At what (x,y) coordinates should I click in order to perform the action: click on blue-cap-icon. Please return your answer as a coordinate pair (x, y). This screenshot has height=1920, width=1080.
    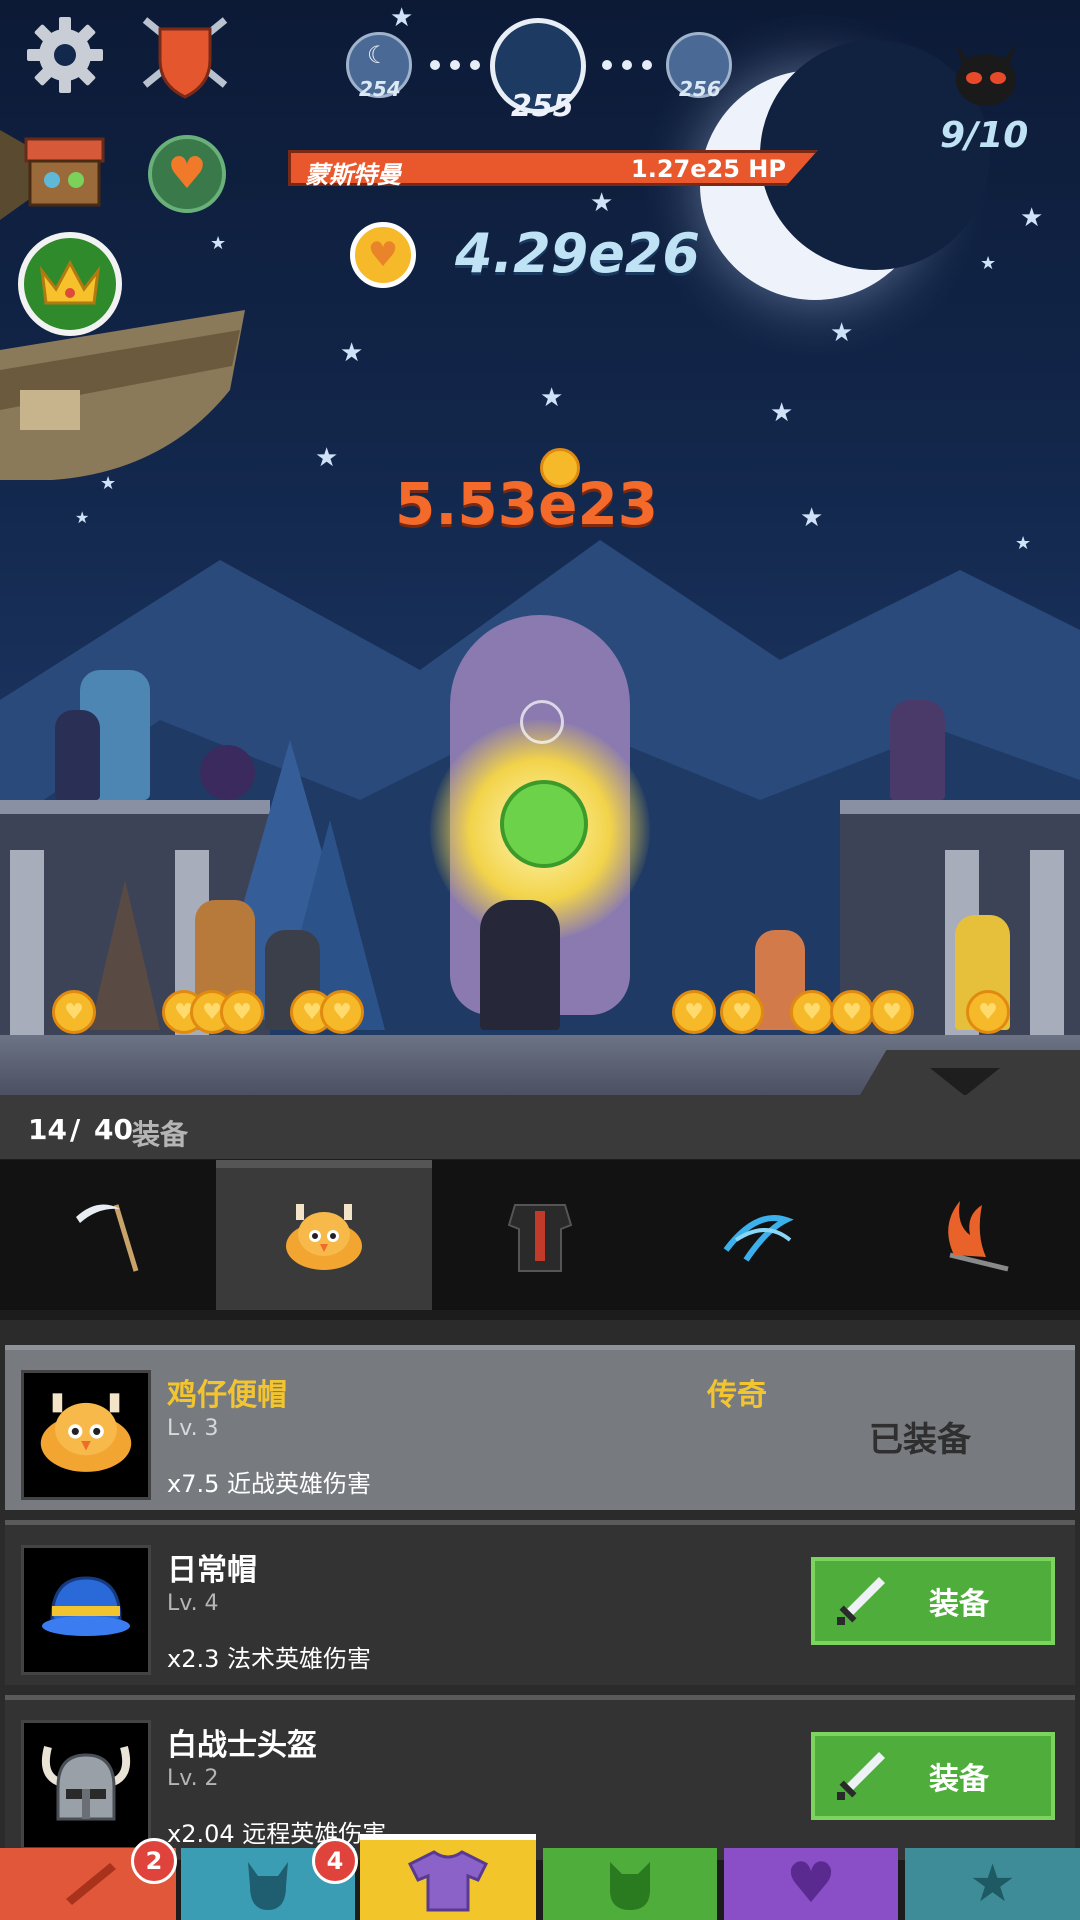
    Looking at the image, I should click on (86, 1606).